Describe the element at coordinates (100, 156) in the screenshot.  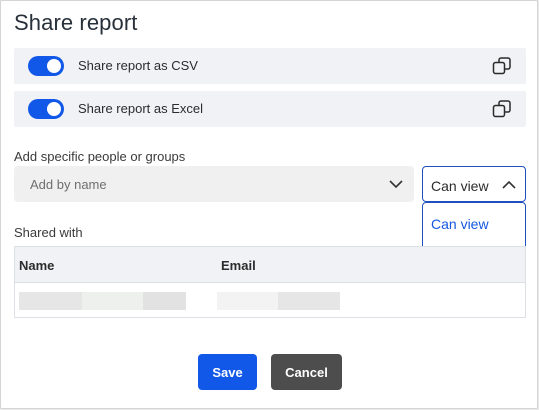
I see `add-people-label: Add specific people or groups` at that location.